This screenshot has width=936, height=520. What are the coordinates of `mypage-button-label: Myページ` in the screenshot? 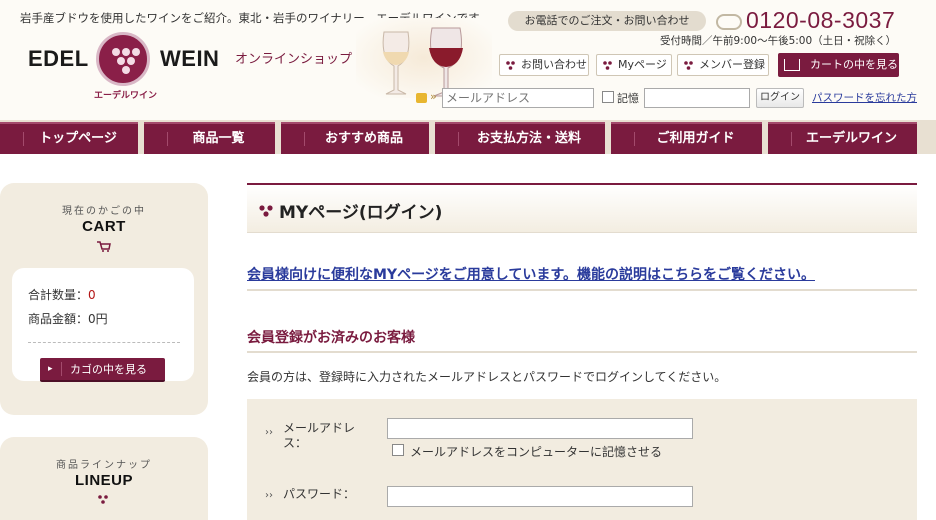 It's located at (642, 64).